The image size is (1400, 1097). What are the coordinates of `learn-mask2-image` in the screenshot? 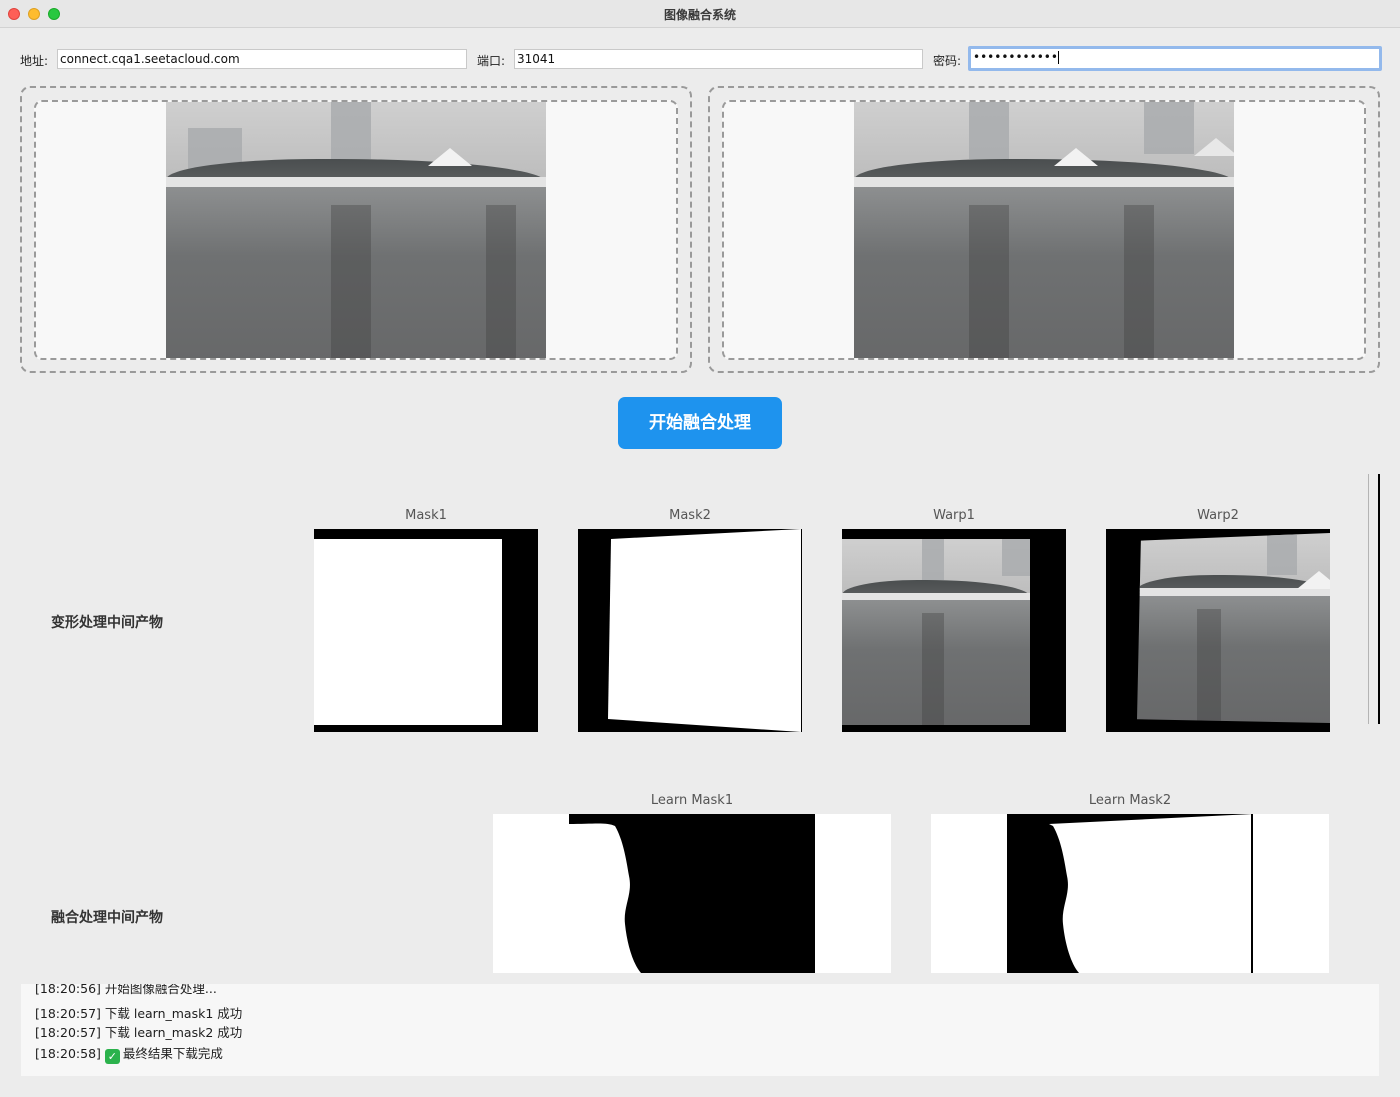 It's located at (1130, 893).